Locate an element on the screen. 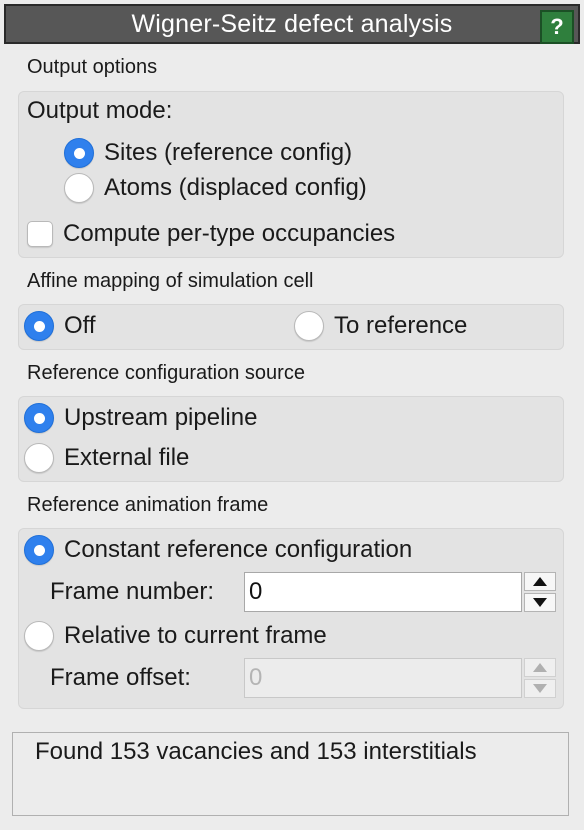 The height and width of the screenshot is (830, 584). affine-to-reference-option: To reference is located at coordinates (380, 326).